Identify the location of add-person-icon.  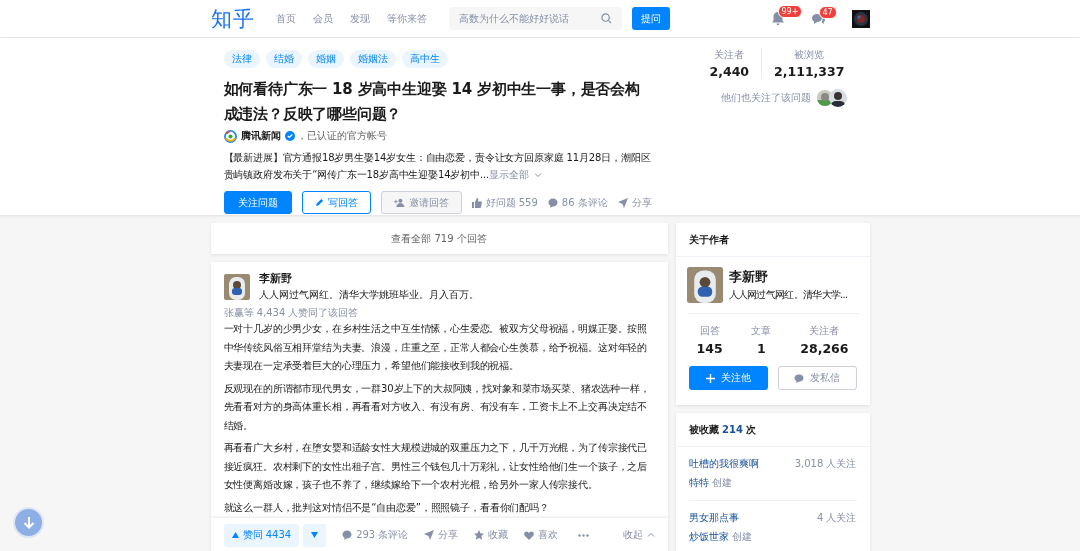
(399, 202).